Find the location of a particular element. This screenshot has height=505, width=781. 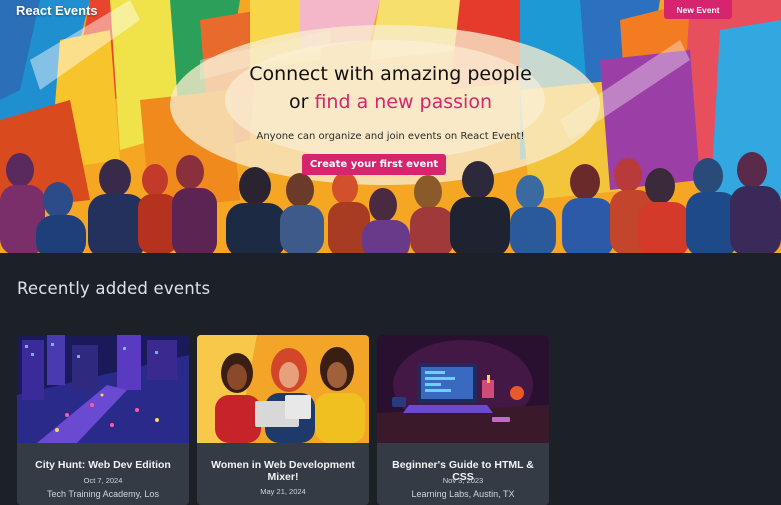

event-date: May 21, 2024 is located at coordinates (283, 491).